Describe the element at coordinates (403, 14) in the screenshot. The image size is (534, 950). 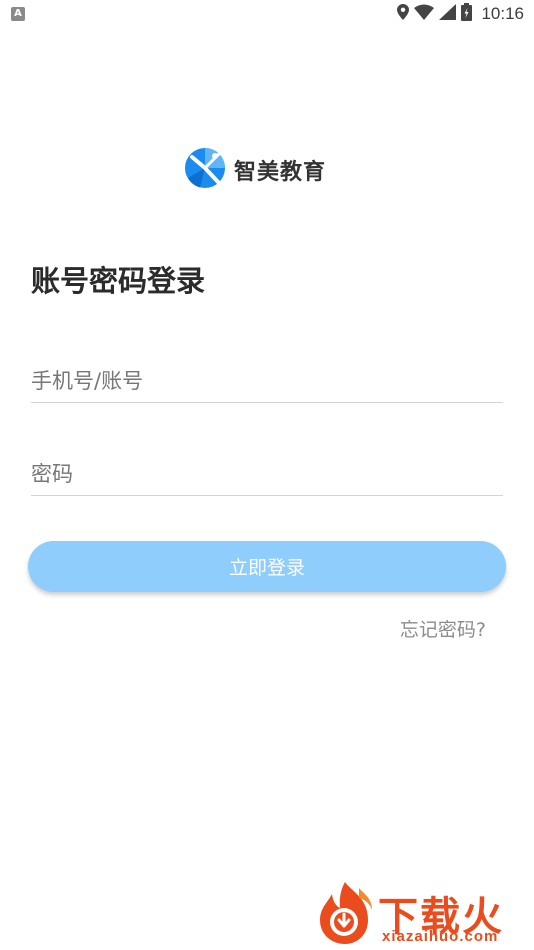
I see `location-icon` at that location.